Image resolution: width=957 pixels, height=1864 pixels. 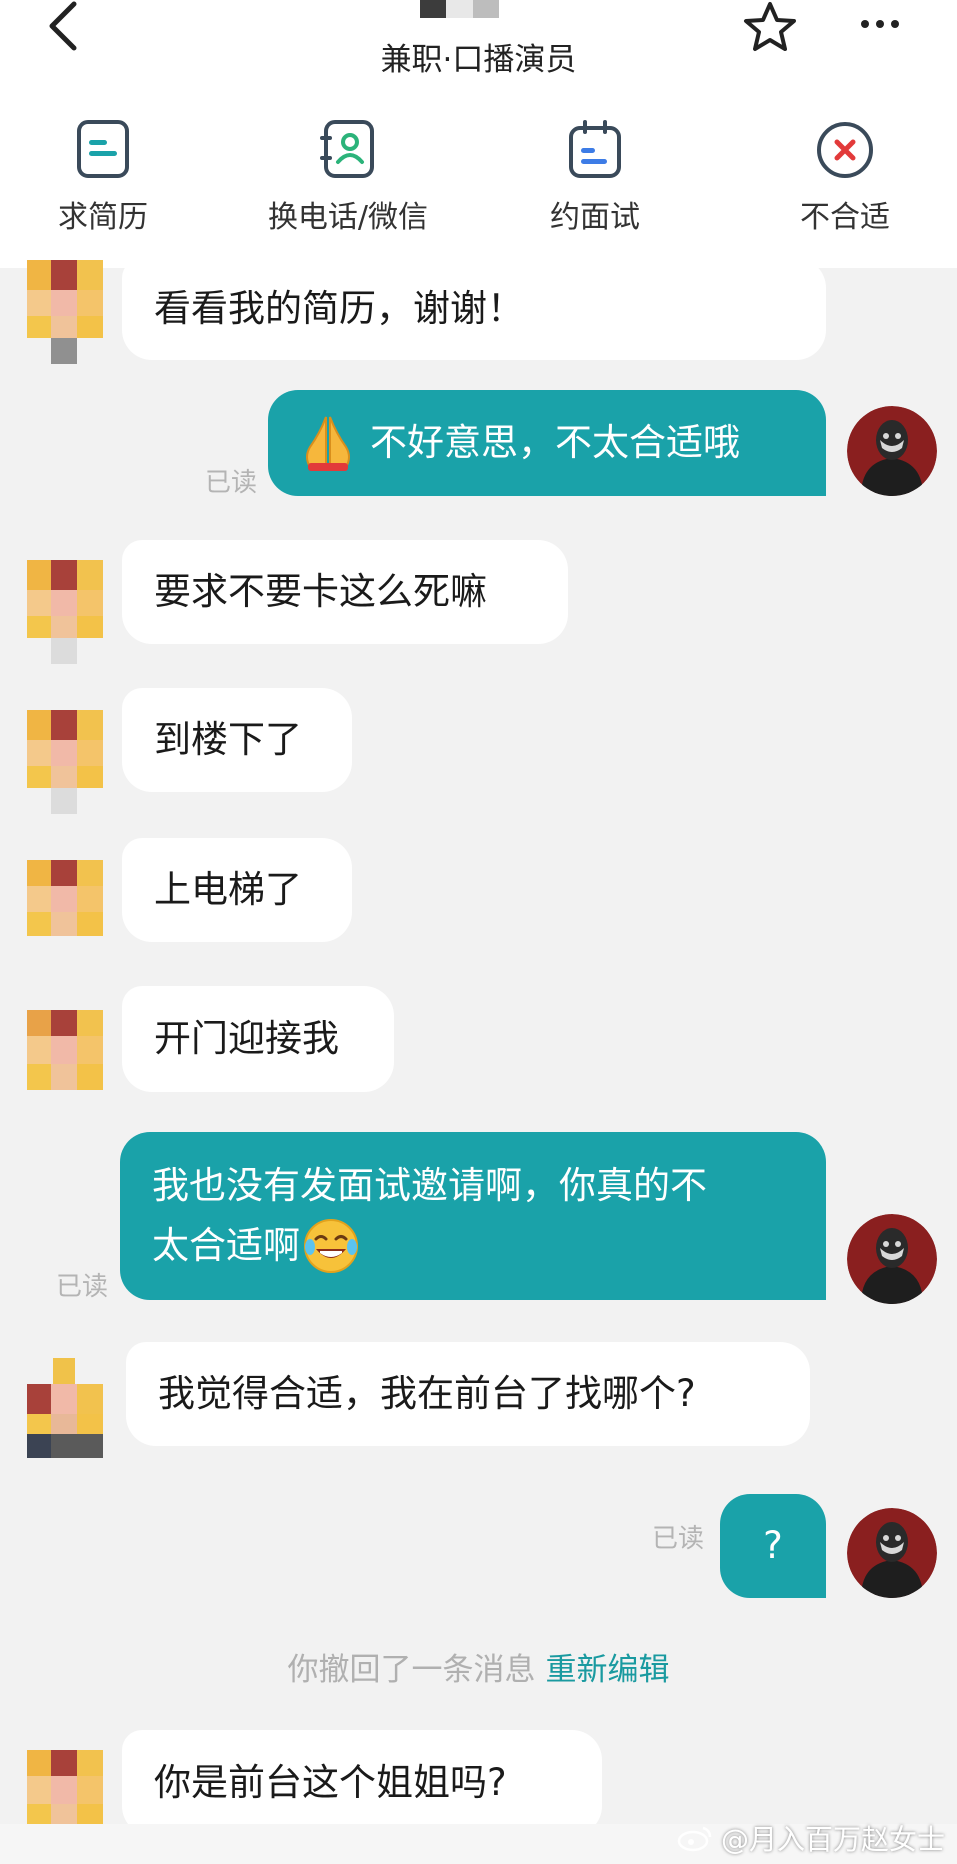 What do you see at coordinates (478, 60) in the screenshot?
I see `job-title: 兼职·口播演员` at bounding box center [478, 60].